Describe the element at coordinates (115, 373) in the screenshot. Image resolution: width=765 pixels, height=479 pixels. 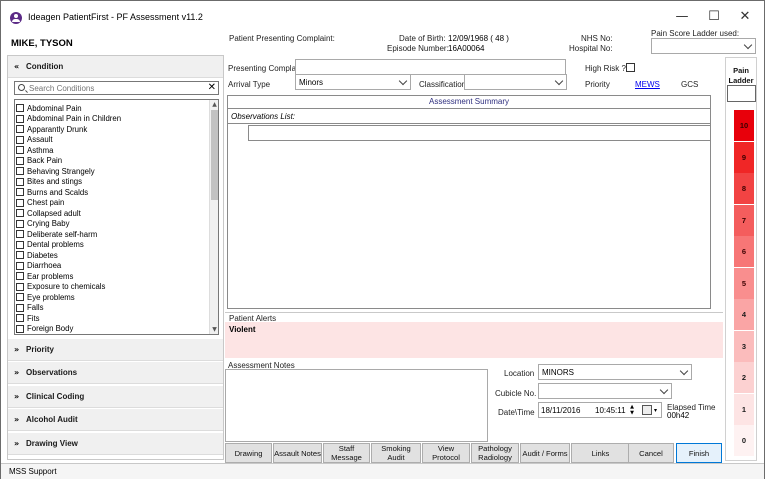
I see `section-observations: » Observations` at that location.